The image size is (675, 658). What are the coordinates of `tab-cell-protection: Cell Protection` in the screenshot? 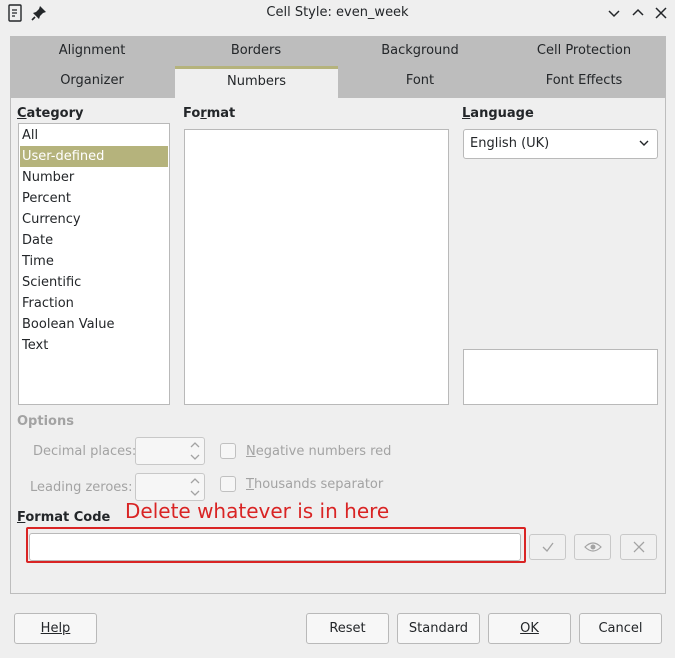 It's located at (584, 51).